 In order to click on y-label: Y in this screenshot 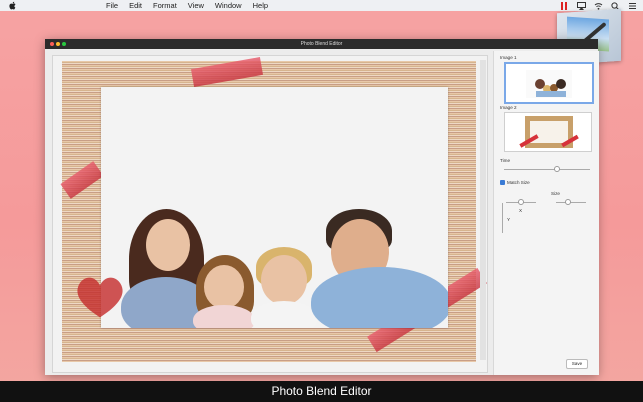, I will do `click(509, 219)`.